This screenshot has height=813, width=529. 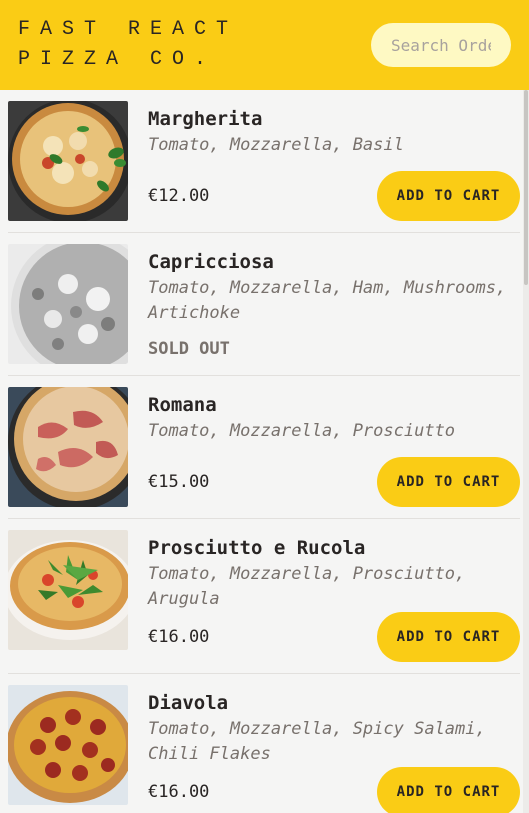 What do you see at coordinates (182, 405) in the screenshot?
I see `pizza-name: Romana` at bounding box center [182, 405].